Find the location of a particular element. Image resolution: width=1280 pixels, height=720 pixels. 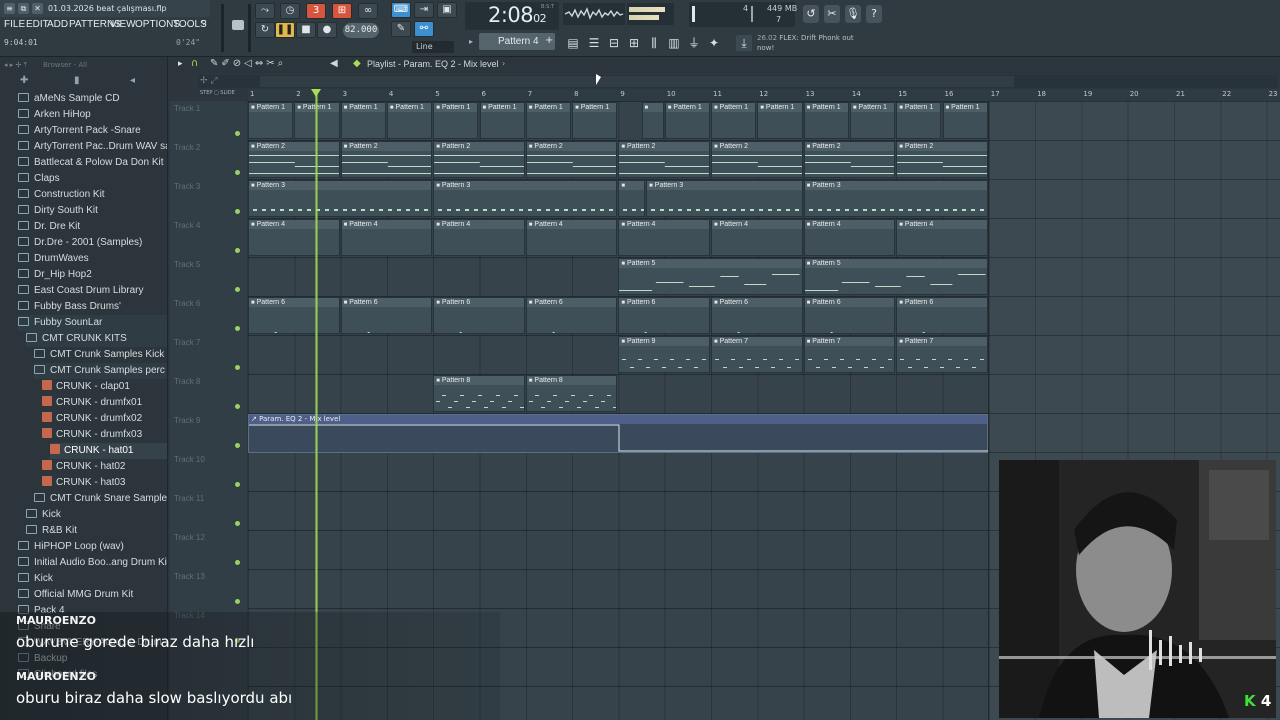

menu-edit: EDIT is located at coordinates (37, 25).